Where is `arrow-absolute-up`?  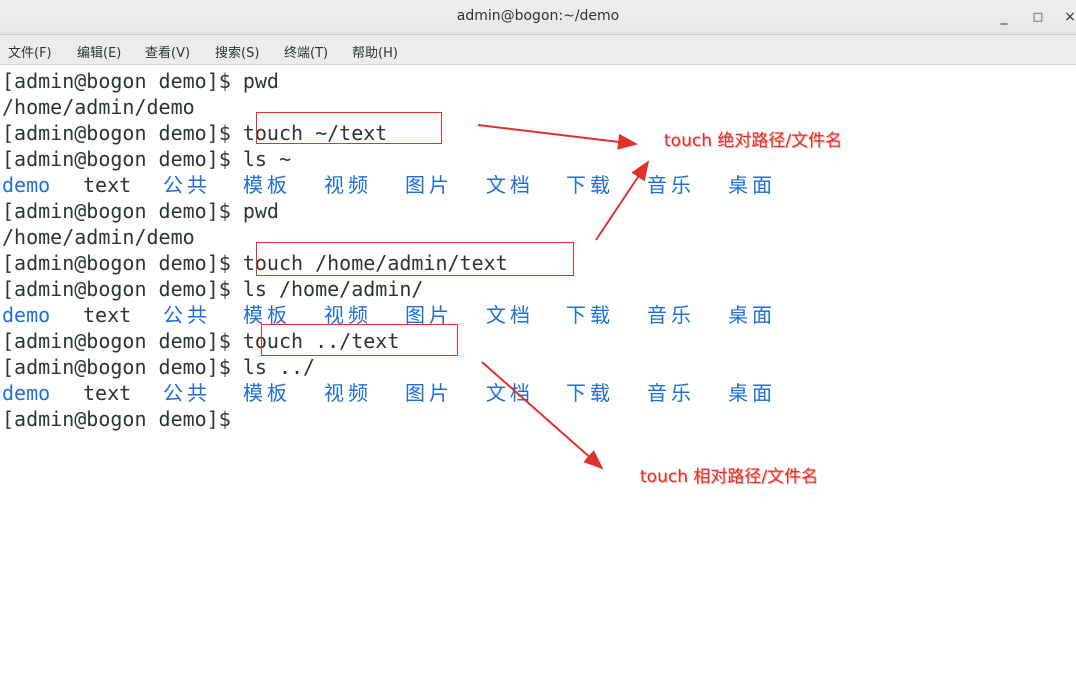
arrow-absolute-up is located at coordinates (622, 200).